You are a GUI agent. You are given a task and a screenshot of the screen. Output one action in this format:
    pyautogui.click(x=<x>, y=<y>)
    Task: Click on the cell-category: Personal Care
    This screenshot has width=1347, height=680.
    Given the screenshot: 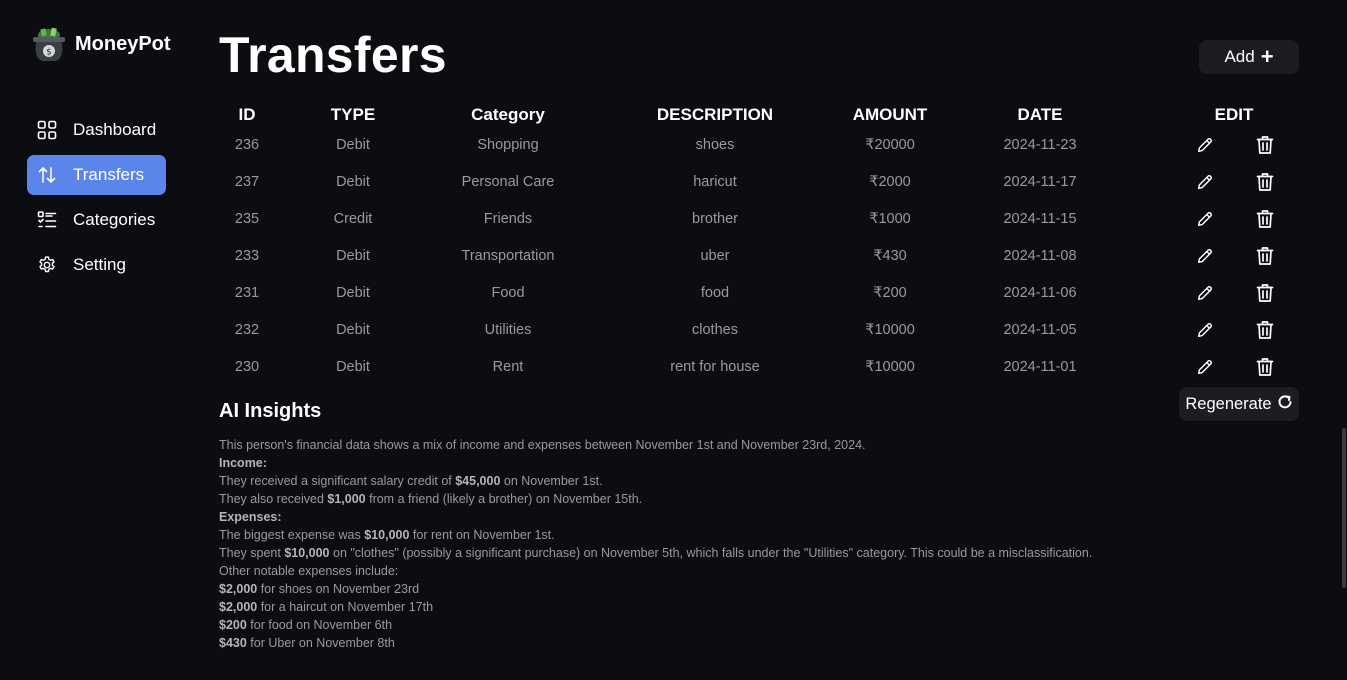 What is the action you would take?
    pyautogui.click(x=508, y=182)
    